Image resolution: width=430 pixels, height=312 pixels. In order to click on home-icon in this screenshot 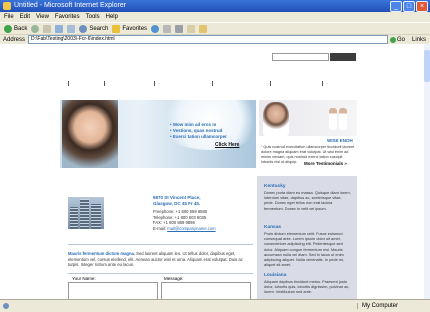, I will do `click(71, 28)`.